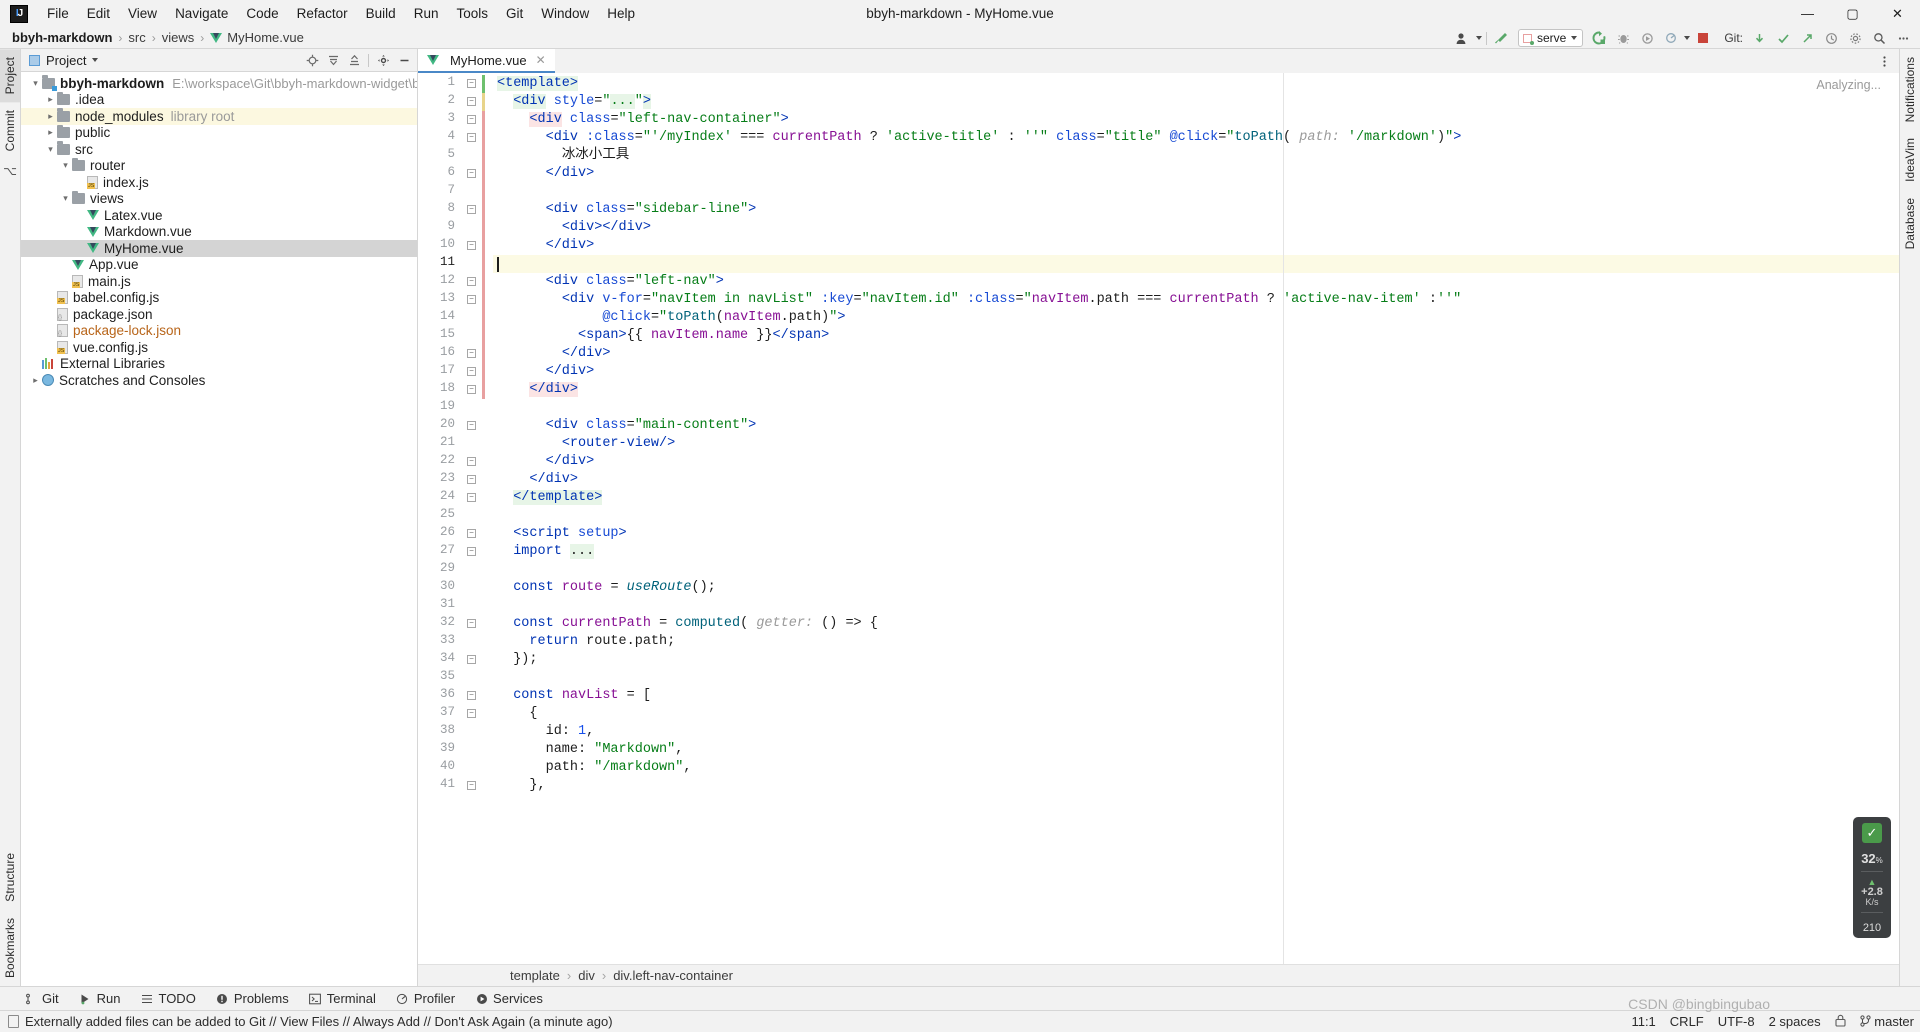 The height and width of the screenshot is (1032, 1920). I want to click on tree-node-index-js: index.js, so click(219, 182).